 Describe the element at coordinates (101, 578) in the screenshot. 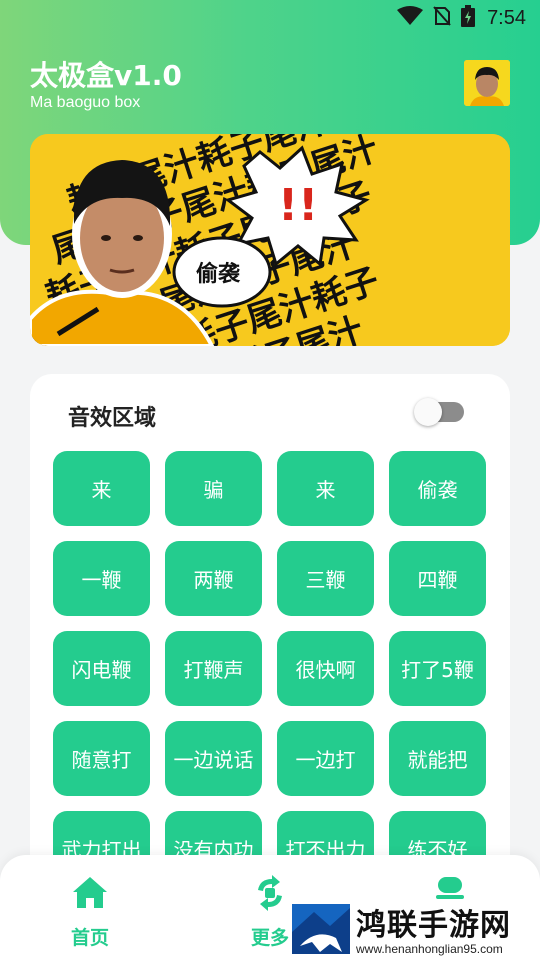

I see `sound-button: 一鞭` at that location.